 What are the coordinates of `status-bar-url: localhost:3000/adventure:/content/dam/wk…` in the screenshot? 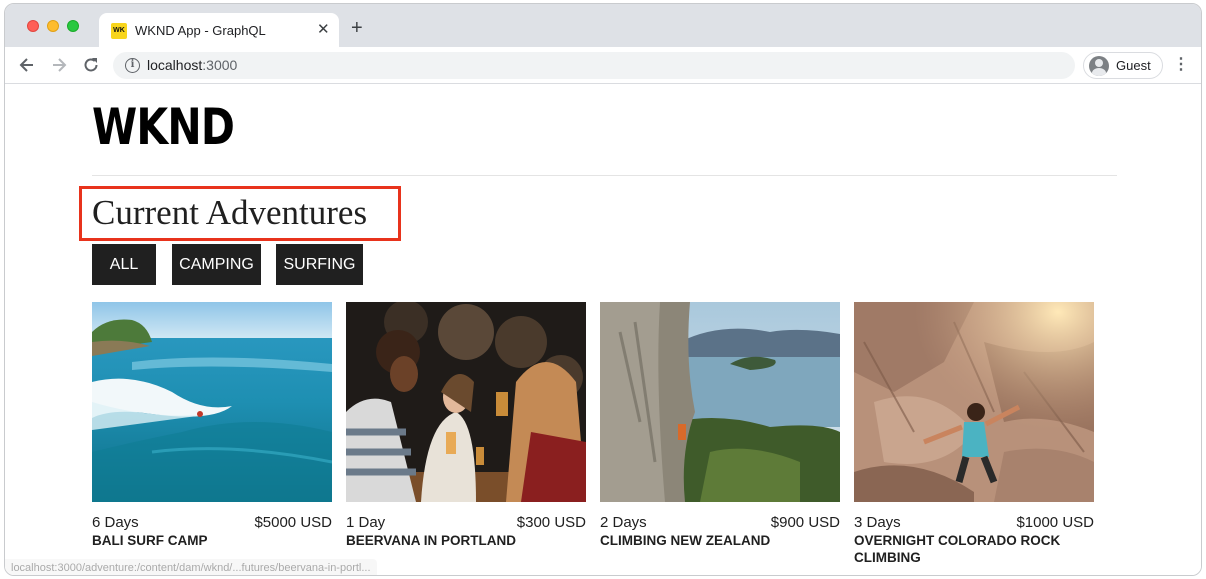 It's located at (191, 567).